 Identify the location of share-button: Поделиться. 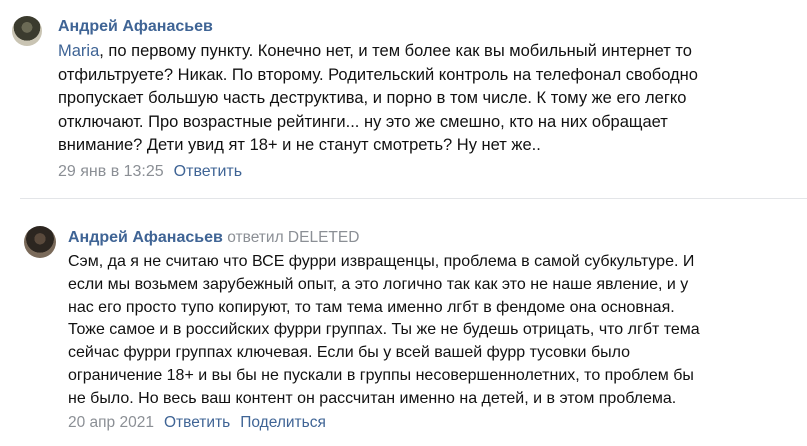
(283, 422).